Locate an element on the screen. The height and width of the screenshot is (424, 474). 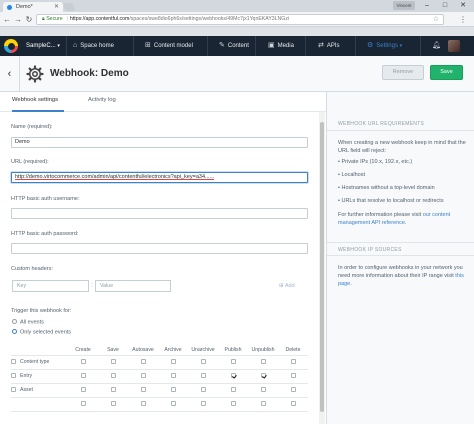
username-field is located at coordinates (159, 213).